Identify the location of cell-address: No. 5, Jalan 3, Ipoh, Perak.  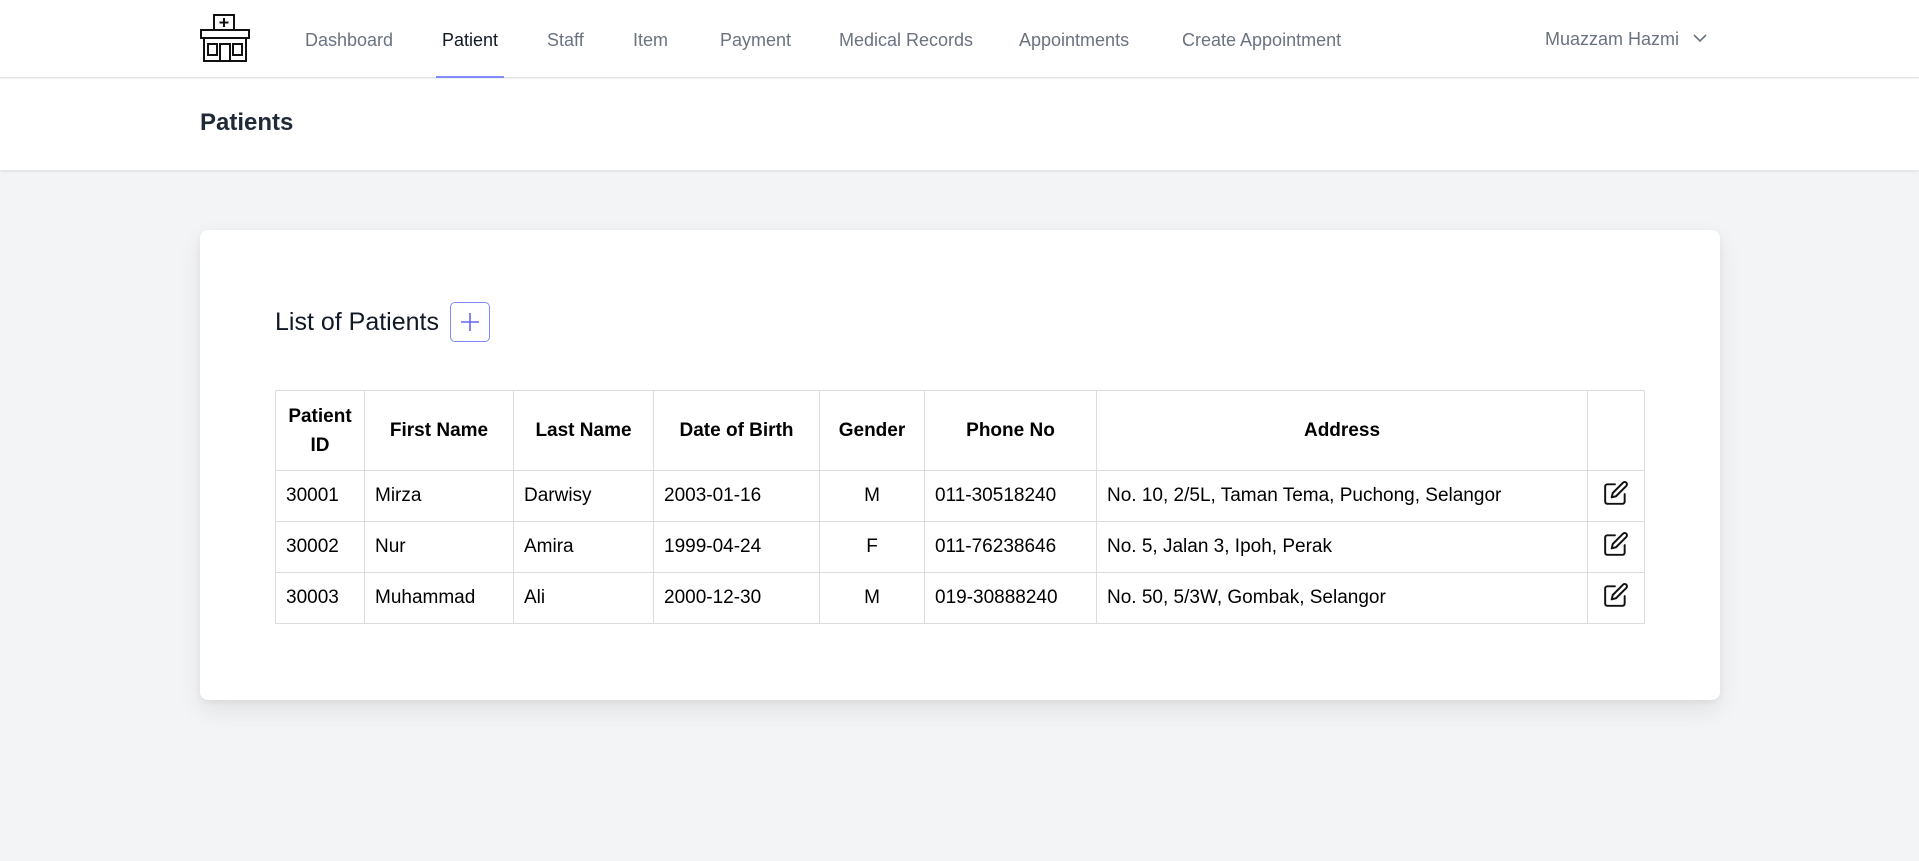
(1342, 547).